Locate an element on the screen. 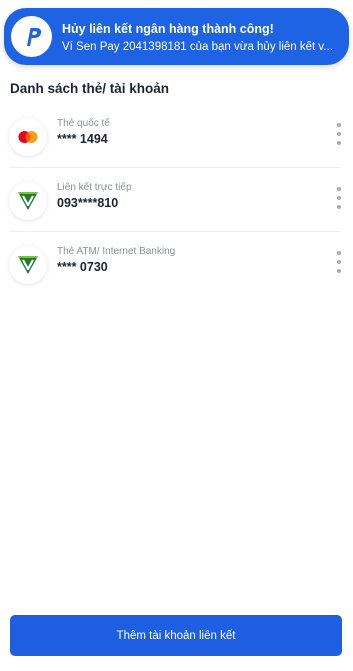 This screenshot has width=353, height=671. card-number: **** 0730 is located at coordinates (82, 267).